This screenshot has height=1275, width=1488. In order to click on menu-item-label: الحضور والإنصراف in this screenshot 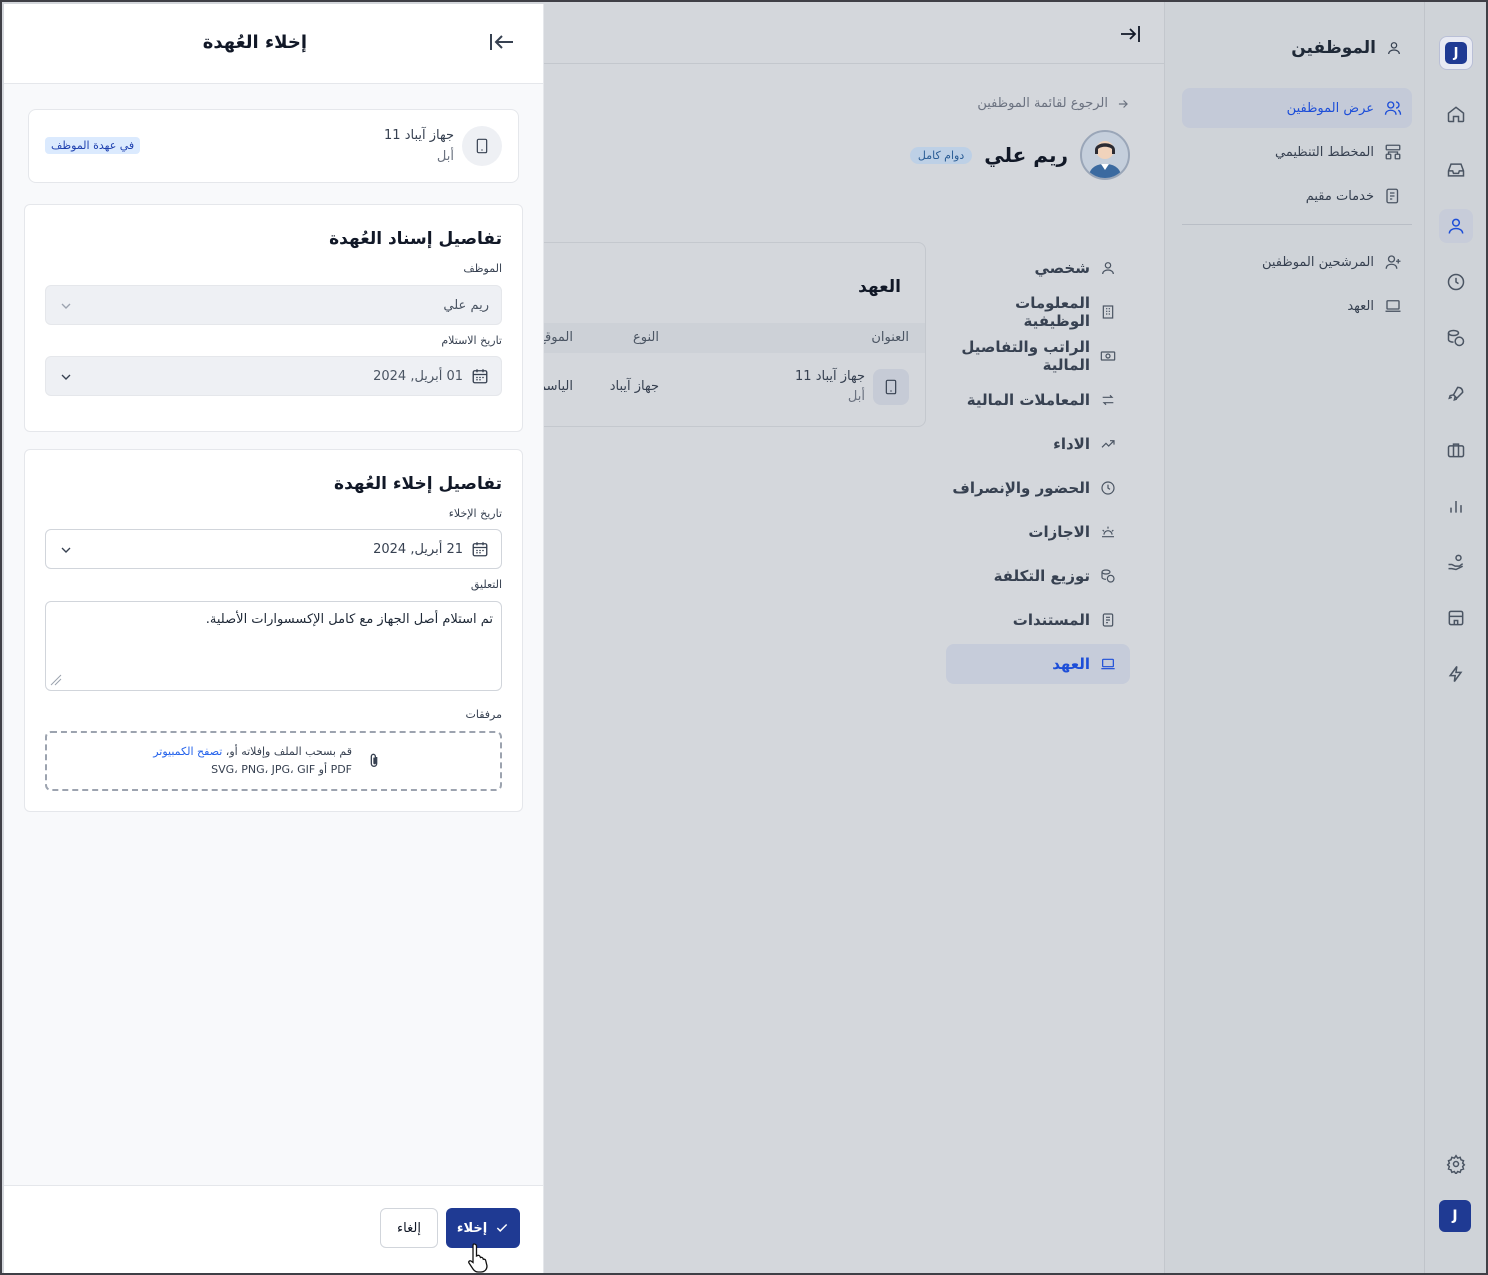, I will do `click(1021, 488)`.